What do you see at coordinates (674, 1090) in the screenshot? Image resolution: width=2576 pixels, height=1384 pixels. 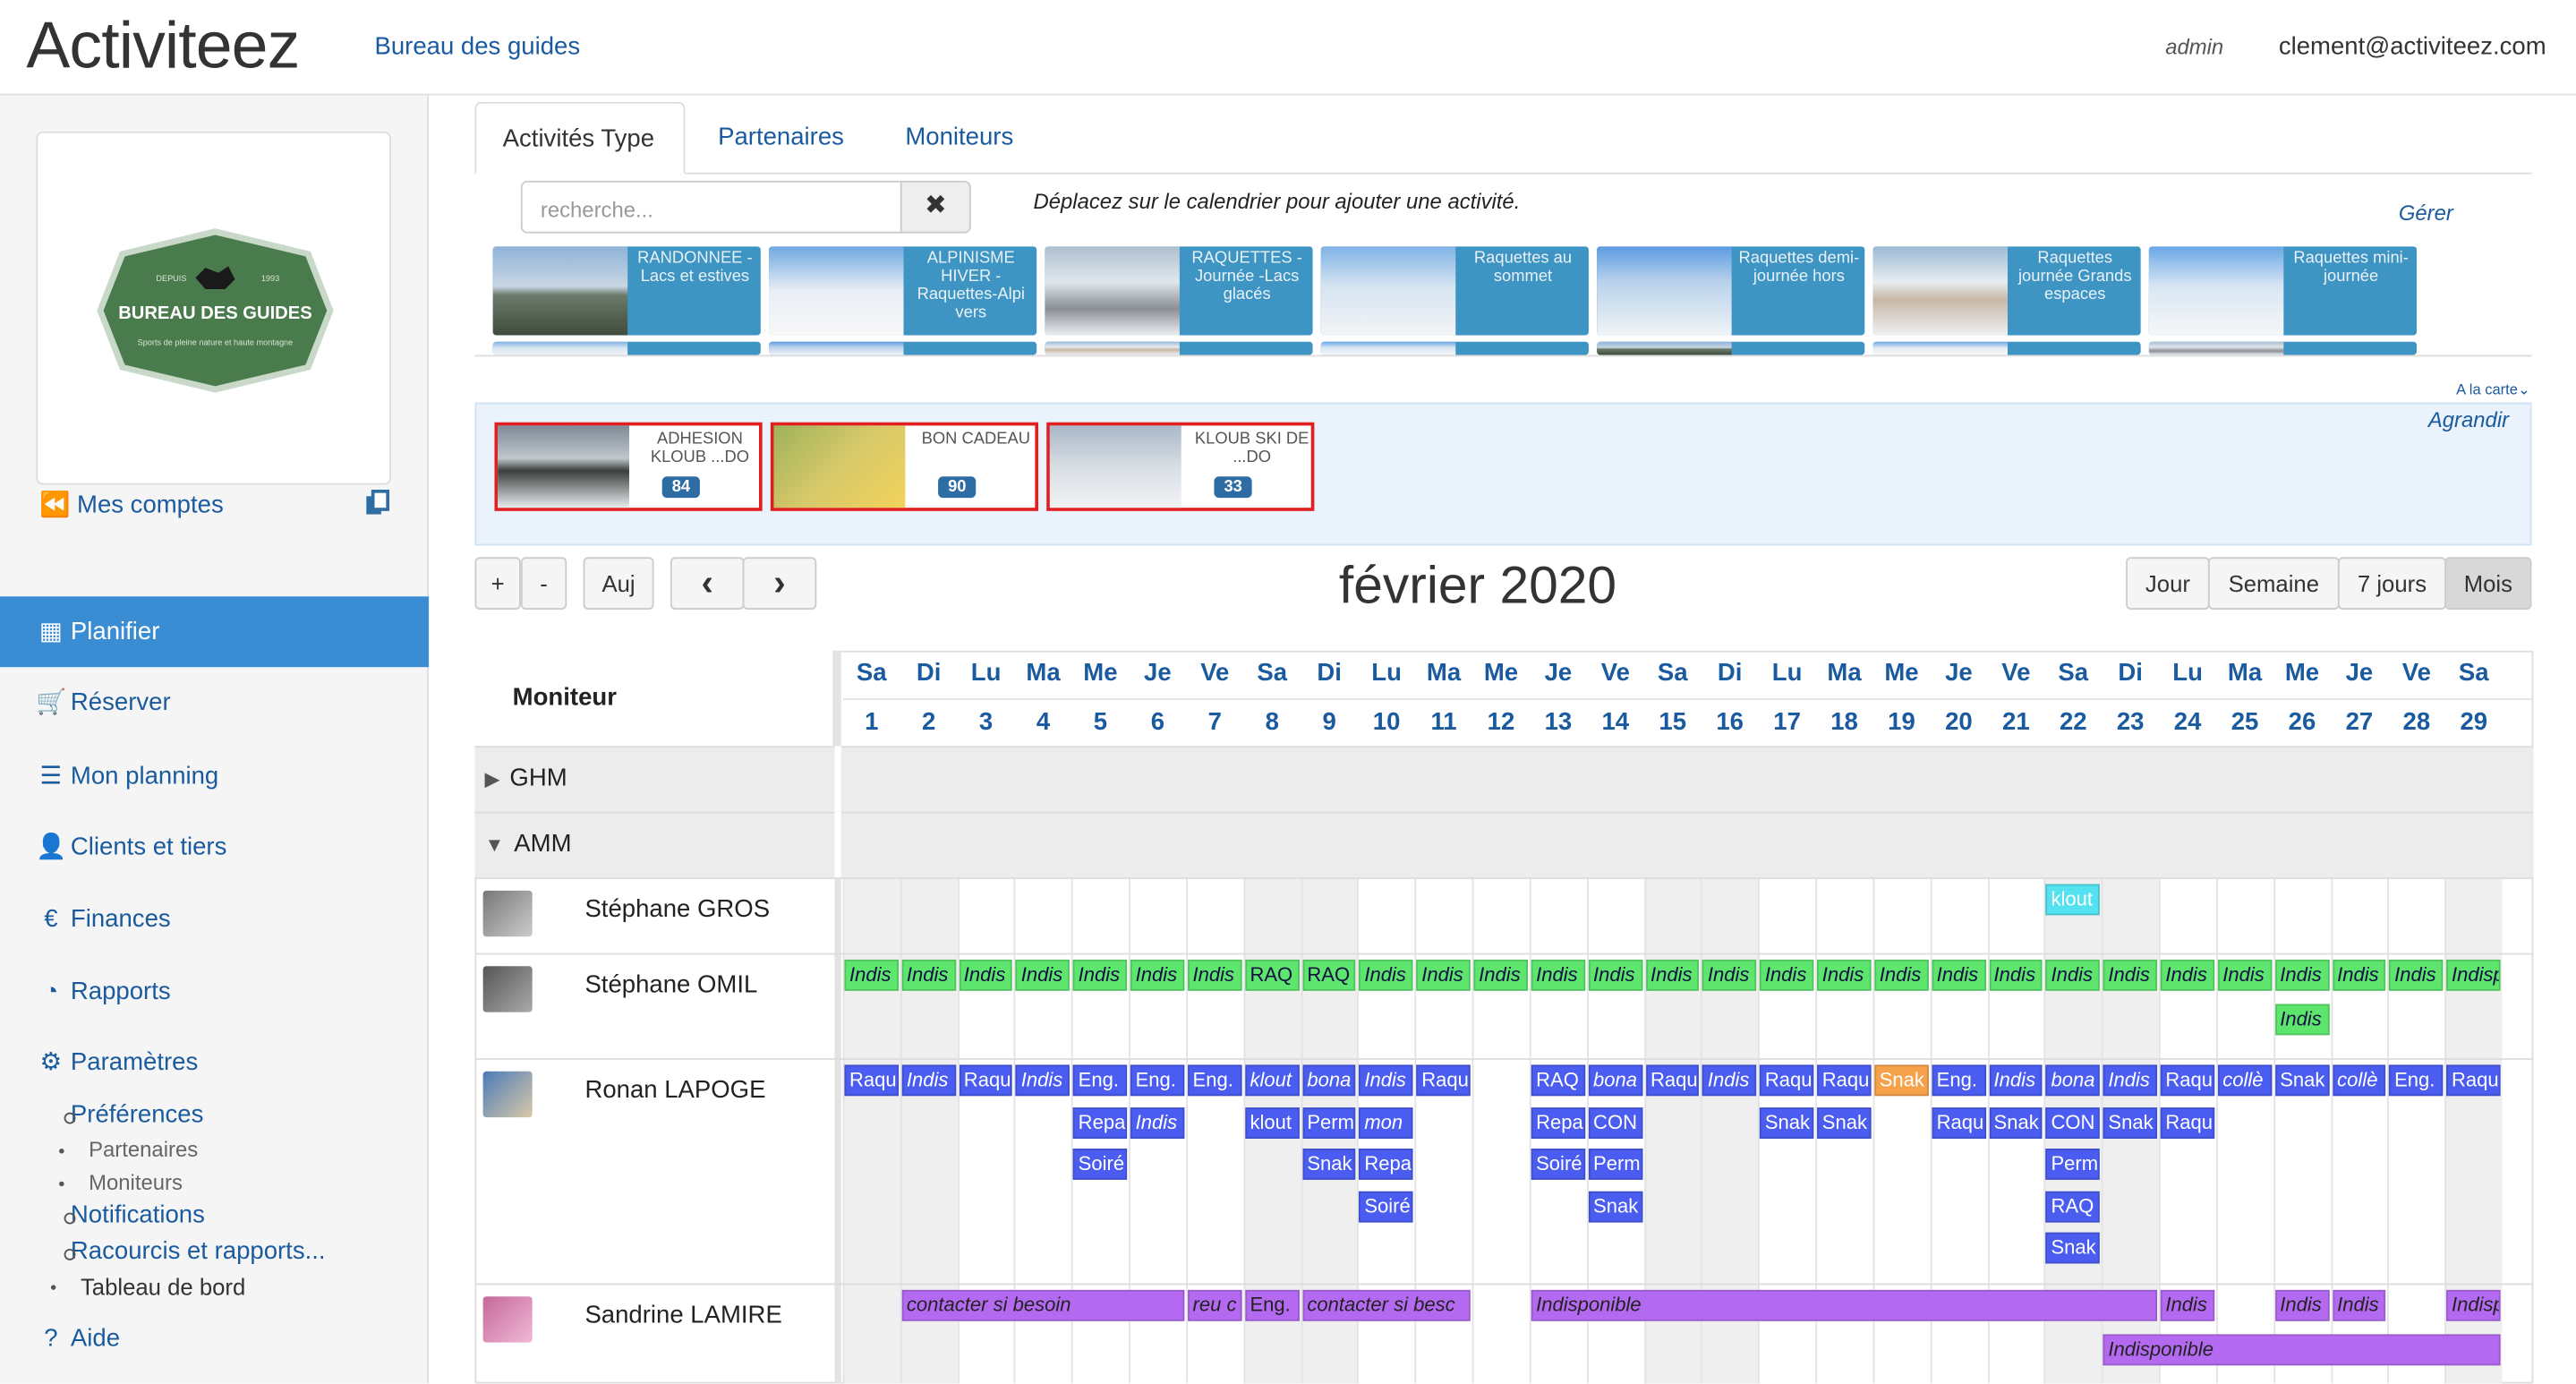 I see `moniteur-name: Ronan LAPOGE` at bounding box center [674, 1090].